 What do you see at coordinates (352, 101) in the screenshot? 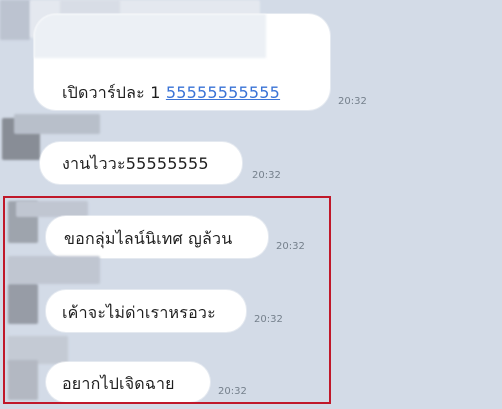
I see `timestamp-1: 20:32` at bounding box center [352, 101].